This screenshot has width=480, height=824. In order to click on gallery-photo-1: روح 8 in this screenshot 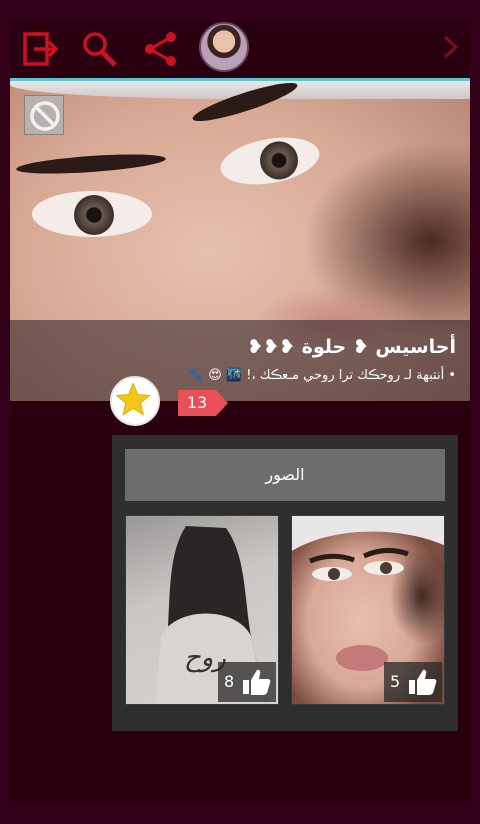, I will do `click(202, 610)`.